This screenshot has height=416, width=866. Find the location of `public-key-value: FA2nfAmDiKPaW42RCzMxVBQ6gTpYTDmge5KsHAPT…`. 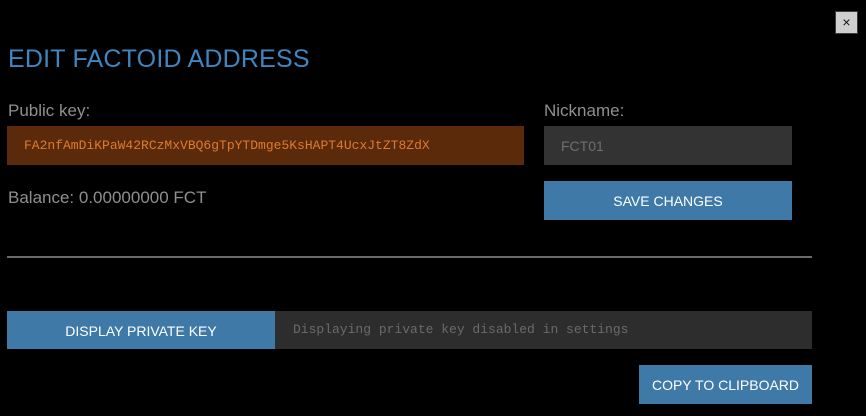

public-key-value: FA2nfAmDiKPaW42RCzMxVBQ6gTpYTDmge5KsHAPT… is located at coordinates (265, 145).